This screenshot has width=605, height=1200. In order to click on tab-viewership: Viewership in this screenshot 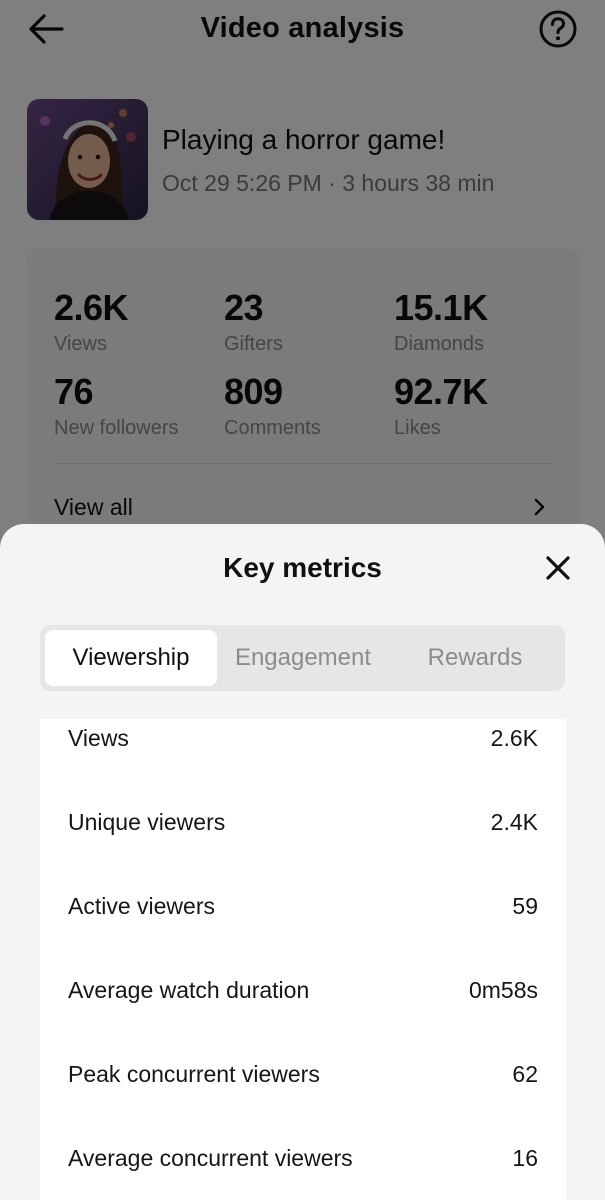, I will do `click(131, 658)`.